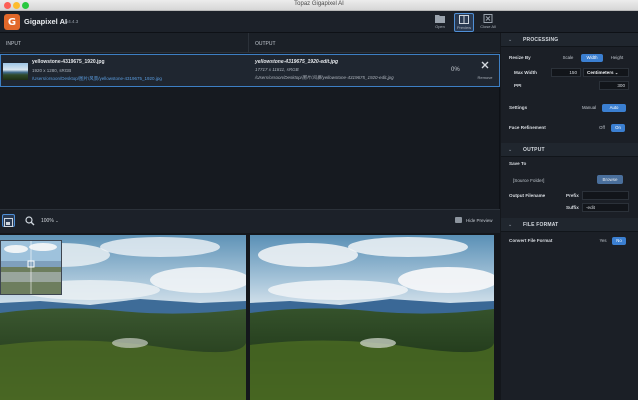  I want to click on prefix-input, so click(605, 195).